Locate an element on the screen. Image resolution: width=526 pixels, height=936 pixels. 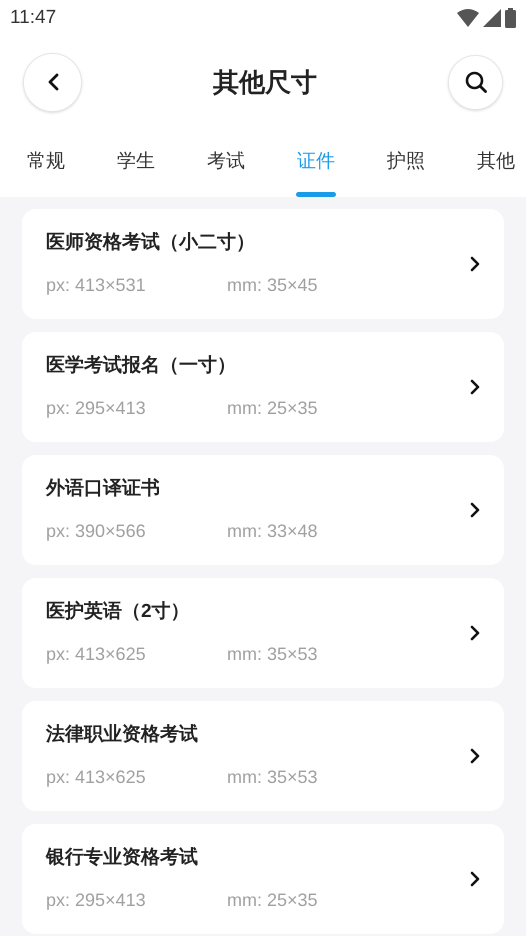
category-tab: 常规 is located at coordinates (46, 162).